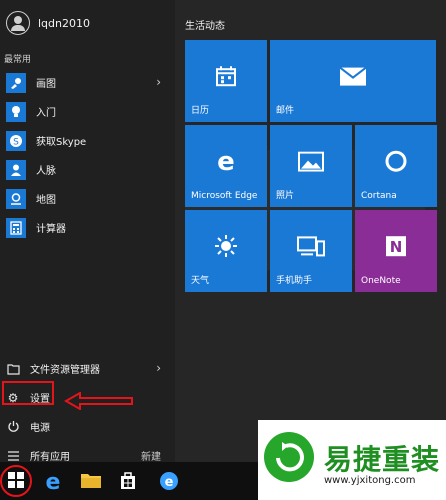 The width and height of the screenshot is (446, 500). What do you see at coordinates (18, 60) in the screenshot?
I see `most-used-label: 最常用` at bounding box center [18, 60].